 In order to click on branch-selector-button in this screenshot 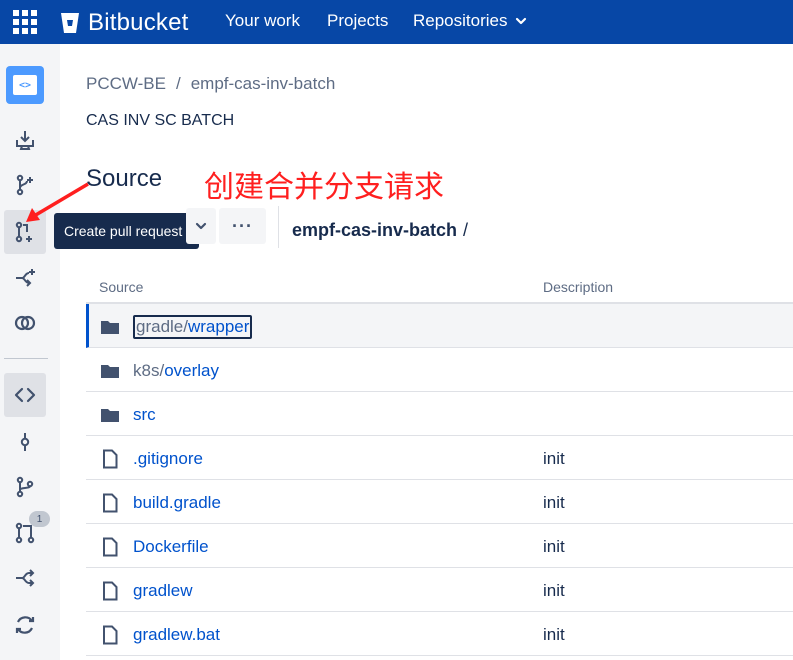, I will do `click(201, 226)`.